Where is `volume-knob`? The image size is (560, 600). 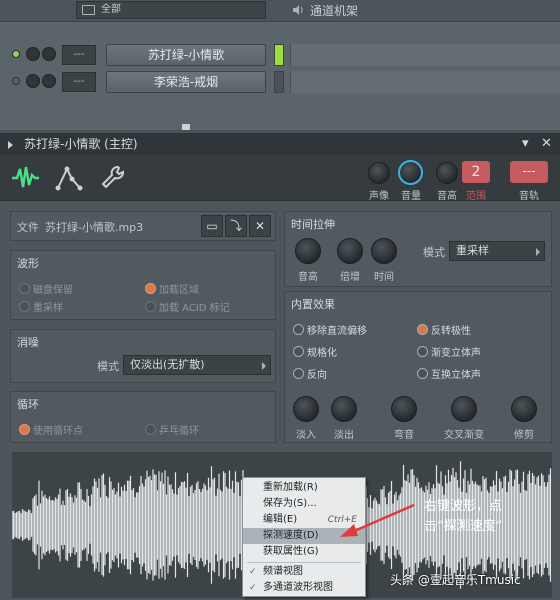 volume-knob is located at coordinates (410, 172).